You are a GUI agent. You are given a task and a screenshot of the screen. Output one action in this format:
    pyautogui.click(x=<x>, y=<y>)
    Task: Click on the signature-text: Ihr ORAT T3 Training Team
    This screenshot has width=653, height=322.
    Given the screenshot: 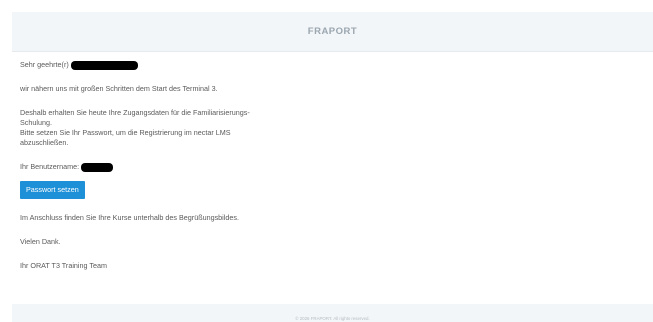 What is the action you would take?
    pyautogui.click(x=63, y=265)
    